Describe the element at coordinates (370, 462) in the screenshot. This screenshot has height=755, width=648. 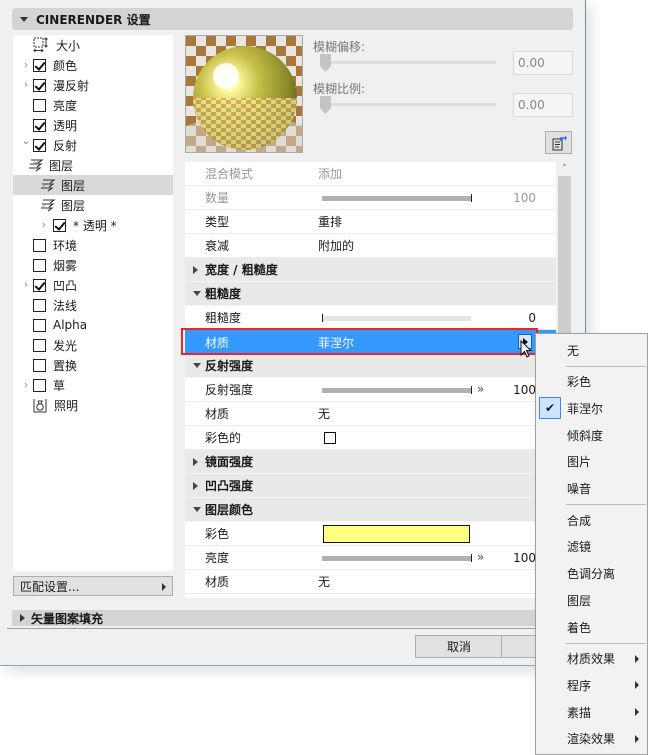
I see `property-group-header: 镜面强度` at that location.